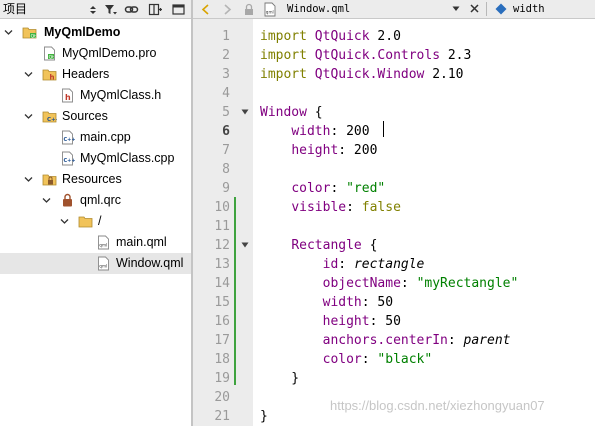 Image resolution: width=595 pixels, height=426 pixels. I want to click on tree-item-class-cpp: C++ MyQmlClass.cpp, so click(95, 158).